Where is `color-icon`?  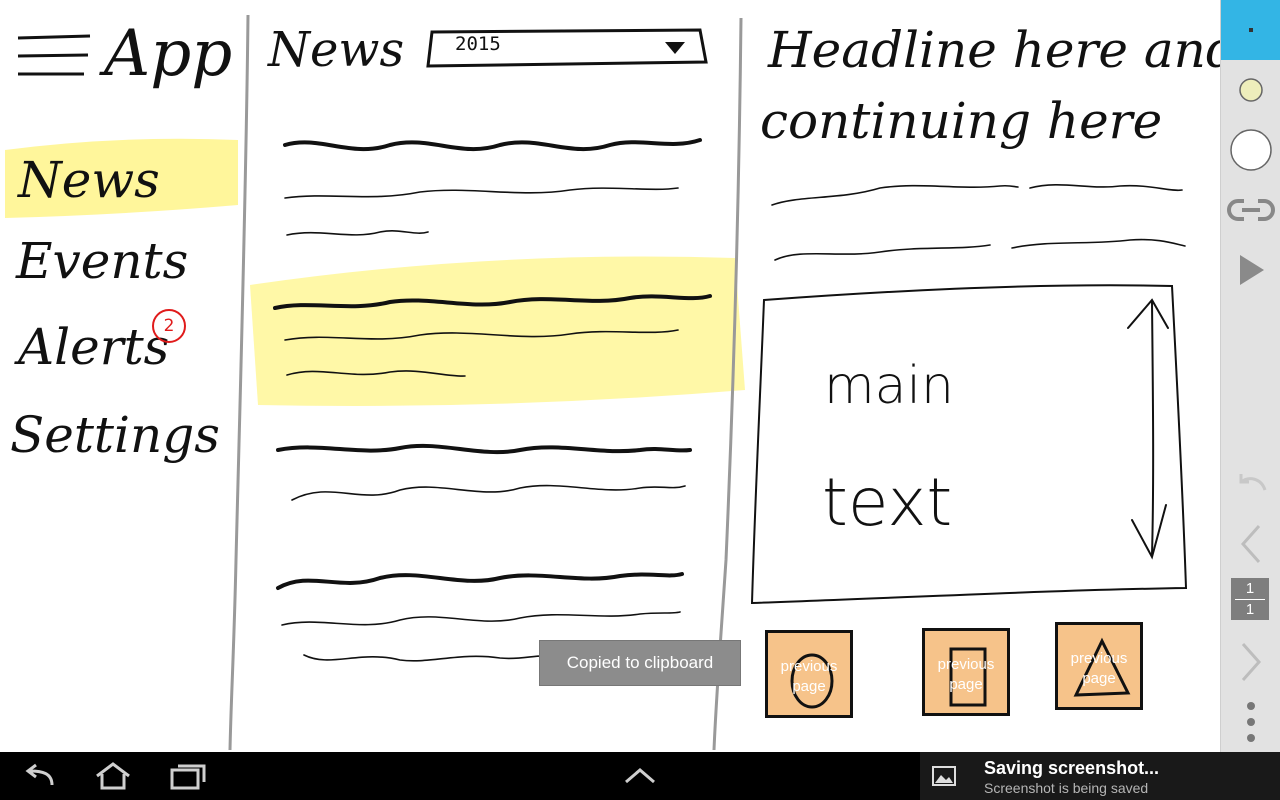 color-icon is located at coordinates (1251, 90).